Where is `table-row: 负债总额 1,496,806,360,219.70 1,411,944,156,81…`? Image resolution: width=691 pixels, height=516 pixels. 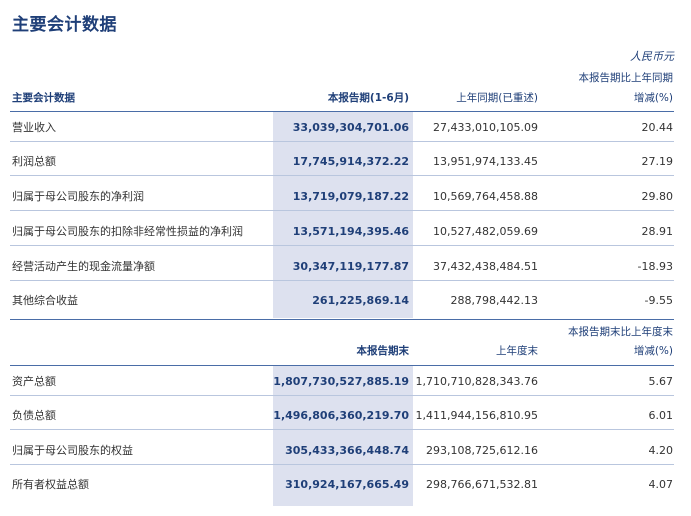
table-row: 负债总额 1,496,806,360,219.70 1,411,944,156,81… is located at coordinates (345, 416).